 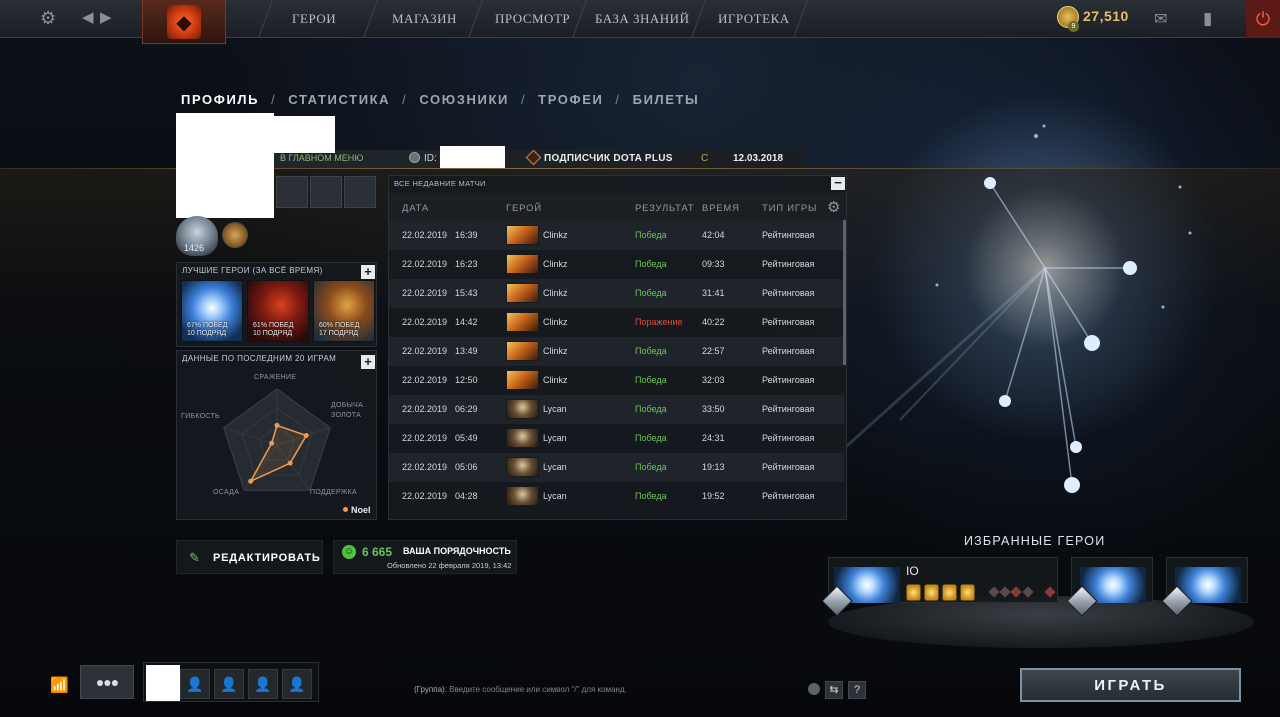 I want to click on shards-badge: 9, so click(x=1073, y=26).